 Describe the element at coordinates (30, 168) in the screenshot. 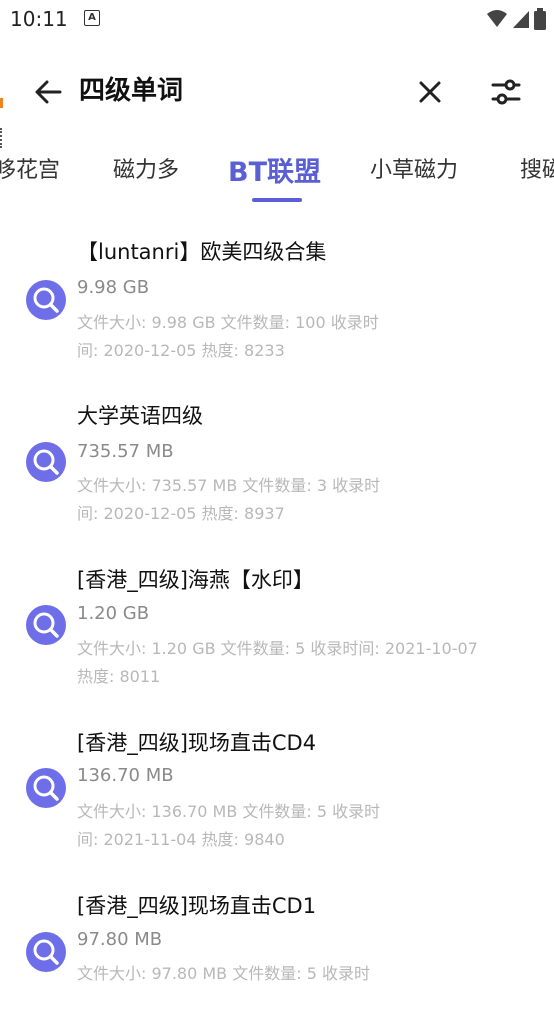

I see `tab-0: 哆花宫` at that location.